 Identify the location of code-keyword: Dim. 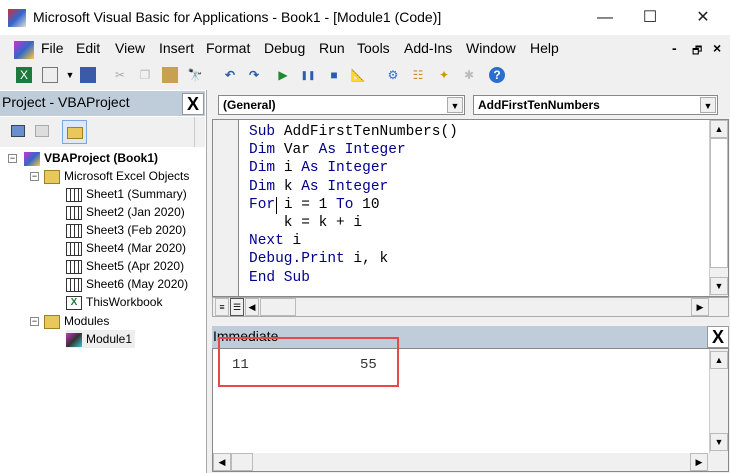
(266, 168).